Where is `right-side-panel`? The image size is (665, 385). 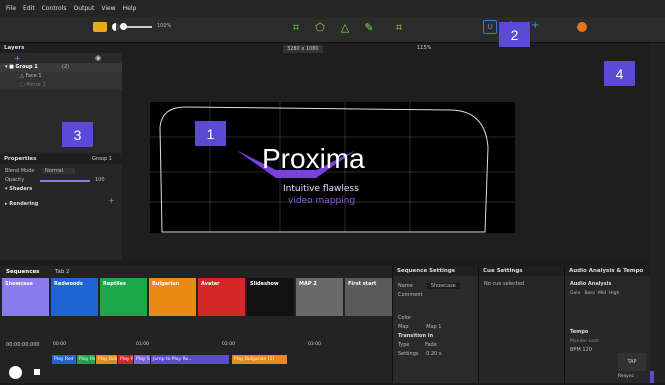 right-side-panel is located at coordinates (657, 213).